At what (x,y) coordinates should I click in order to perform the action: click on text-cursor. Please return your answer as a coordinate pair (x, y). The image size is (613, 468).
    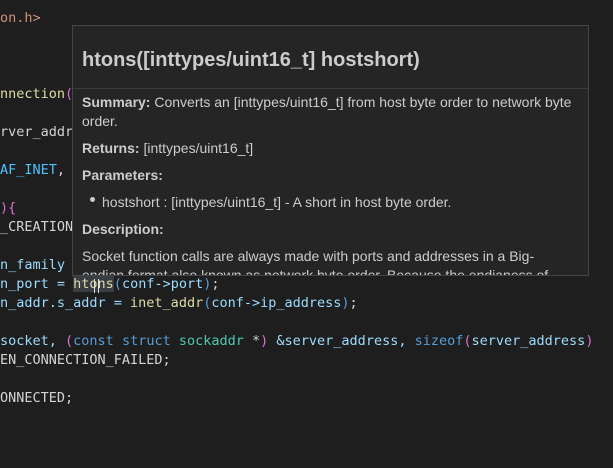
    Looking at the image, I should click on (96, 286).